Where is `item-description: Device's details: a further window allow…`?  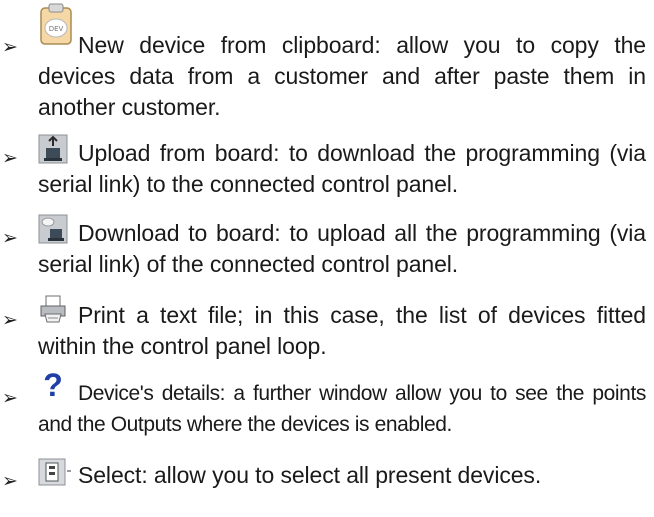 item-description: Device's details: a further window allow… is located at coordinates (342, 409).